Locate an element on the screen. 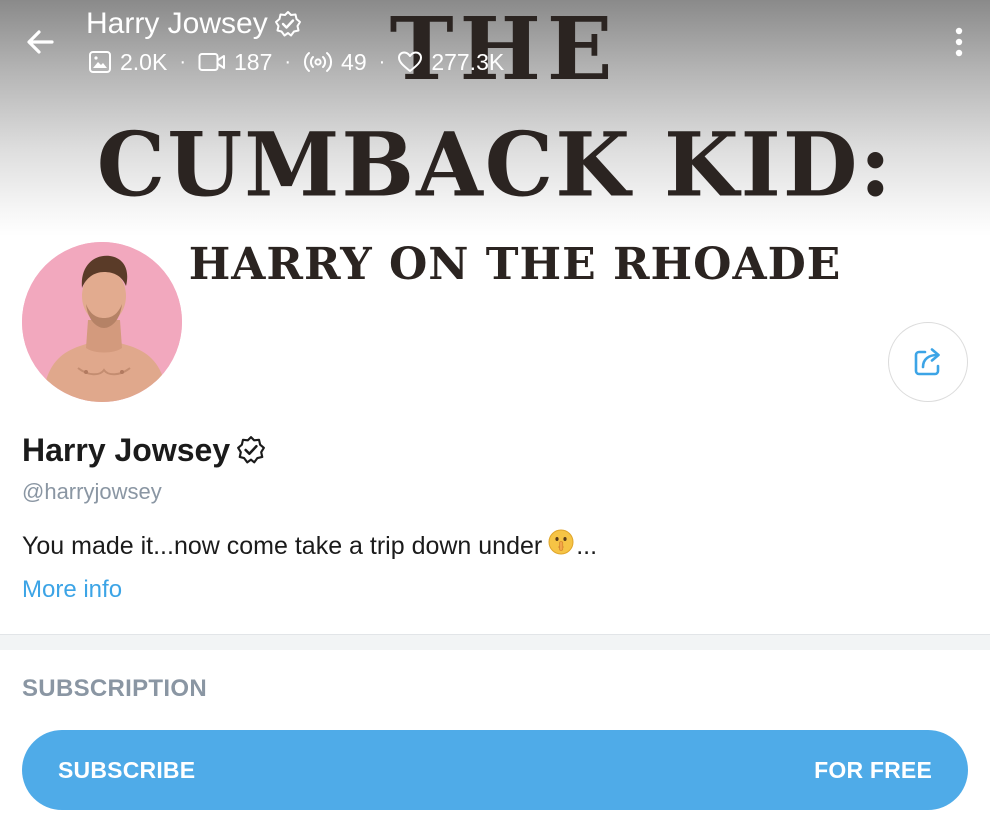 The image size is (990, 831). more-options-button is located at coordinates (959, 42).